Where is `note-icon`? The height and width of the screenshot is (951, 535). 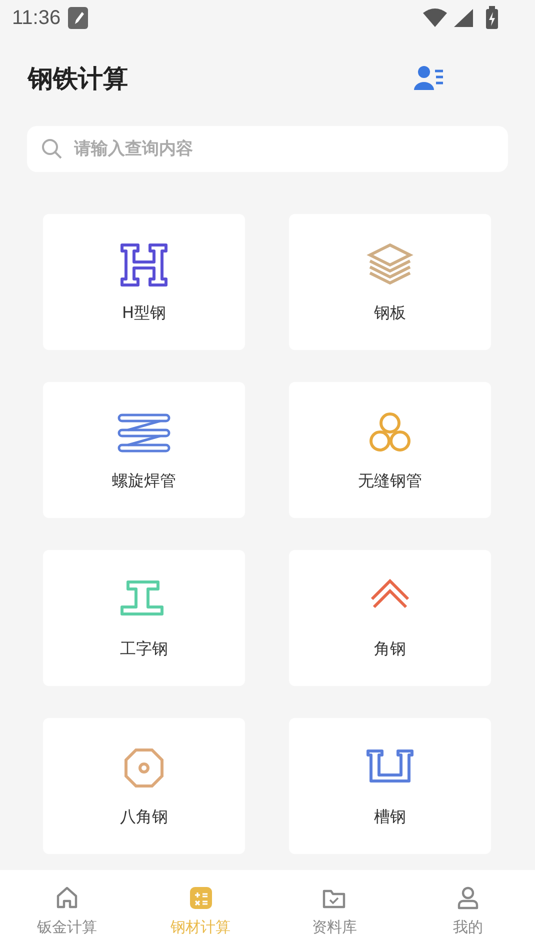 note-icon is located at coordinates (77, 18).